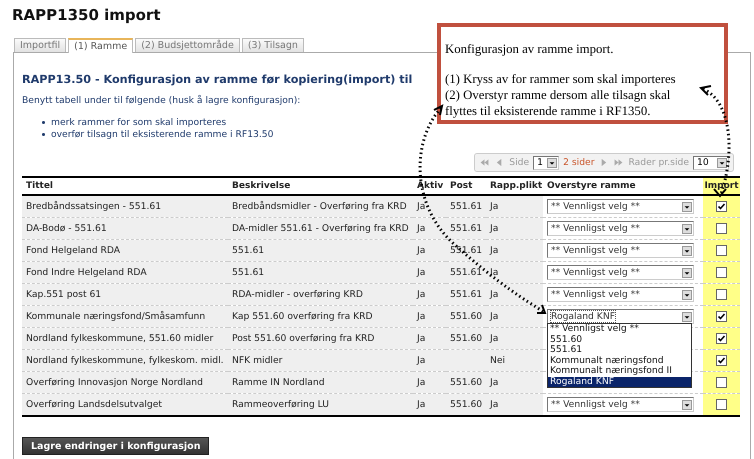 This screenshot has width=754, height=459. Describe the element at coordinates (116, 446) in the screenshot. I see `save-button: Lagre endringer i konfigurasjon` at that location.